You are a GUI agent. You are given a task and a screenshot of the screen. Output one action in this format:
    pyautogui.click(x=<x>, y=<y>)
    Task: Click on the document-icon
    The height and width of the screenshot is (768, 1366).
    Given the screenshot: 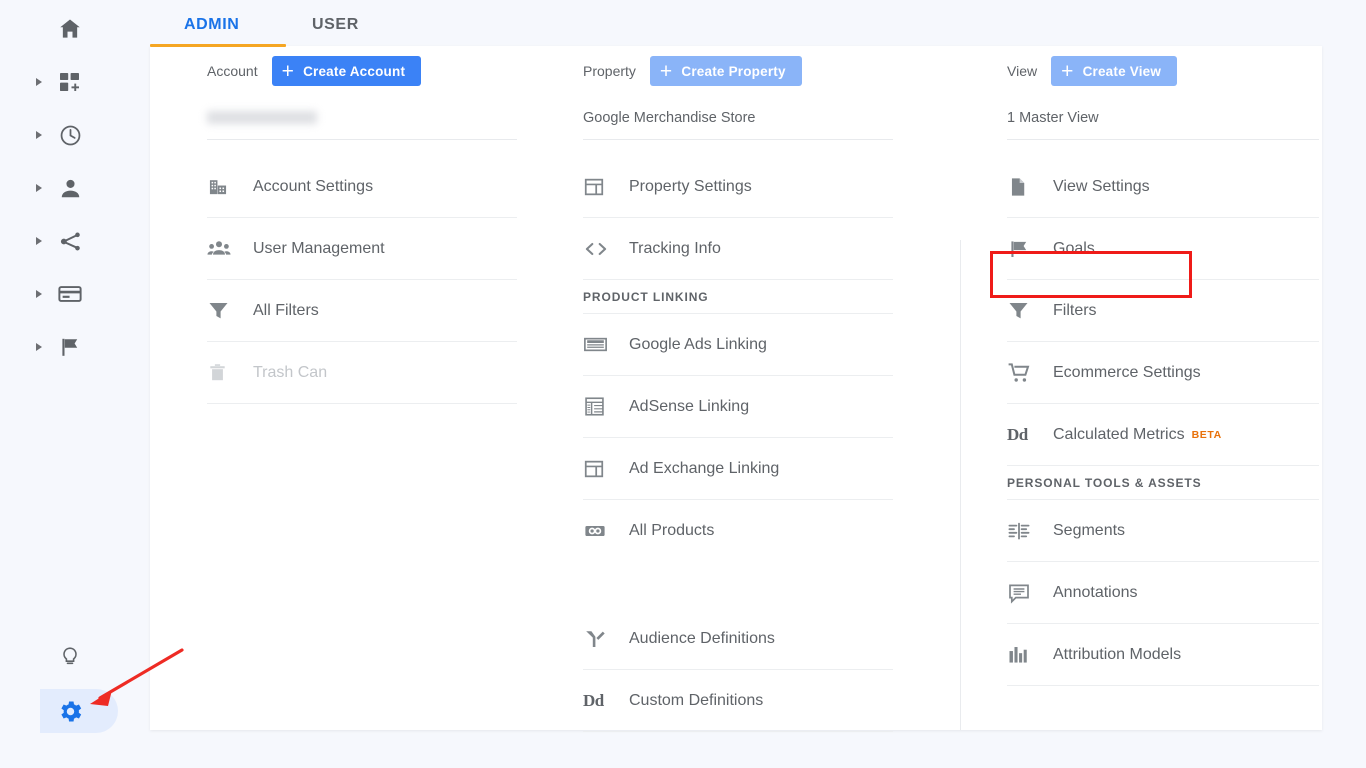 What is the action you would take?
    pyautogui.click(x=1030, y=187)
    